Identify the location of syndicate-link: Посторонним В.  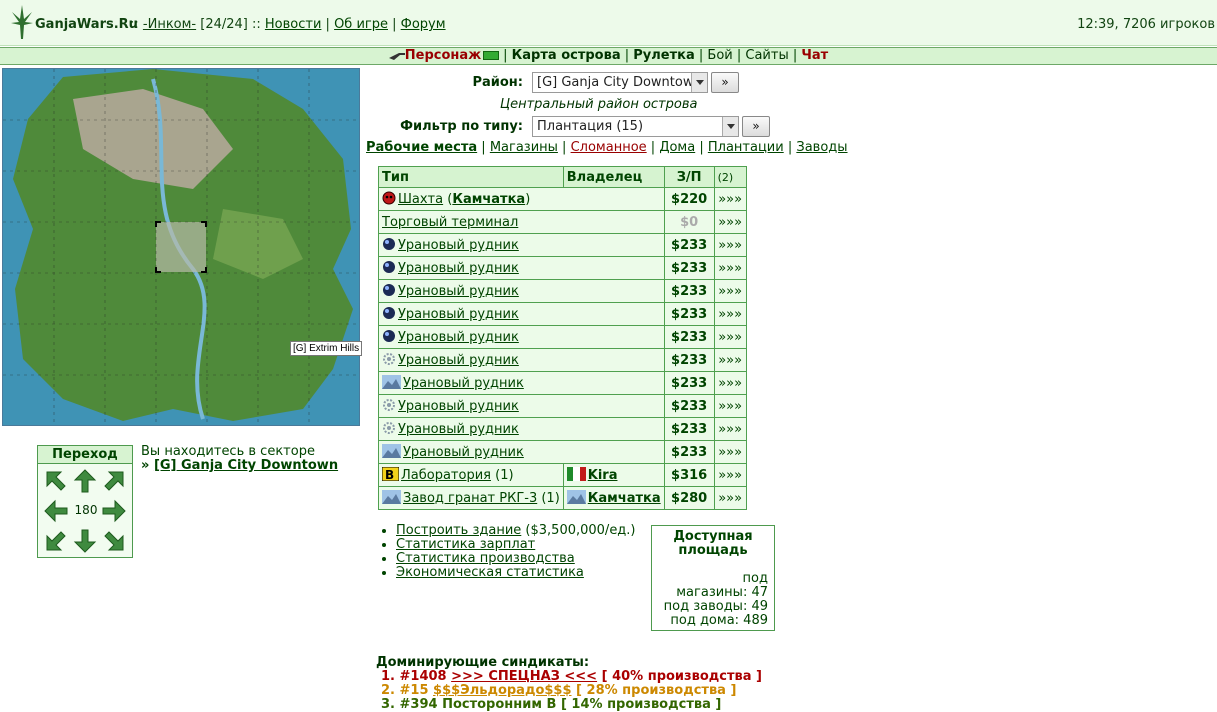
(499, 704).